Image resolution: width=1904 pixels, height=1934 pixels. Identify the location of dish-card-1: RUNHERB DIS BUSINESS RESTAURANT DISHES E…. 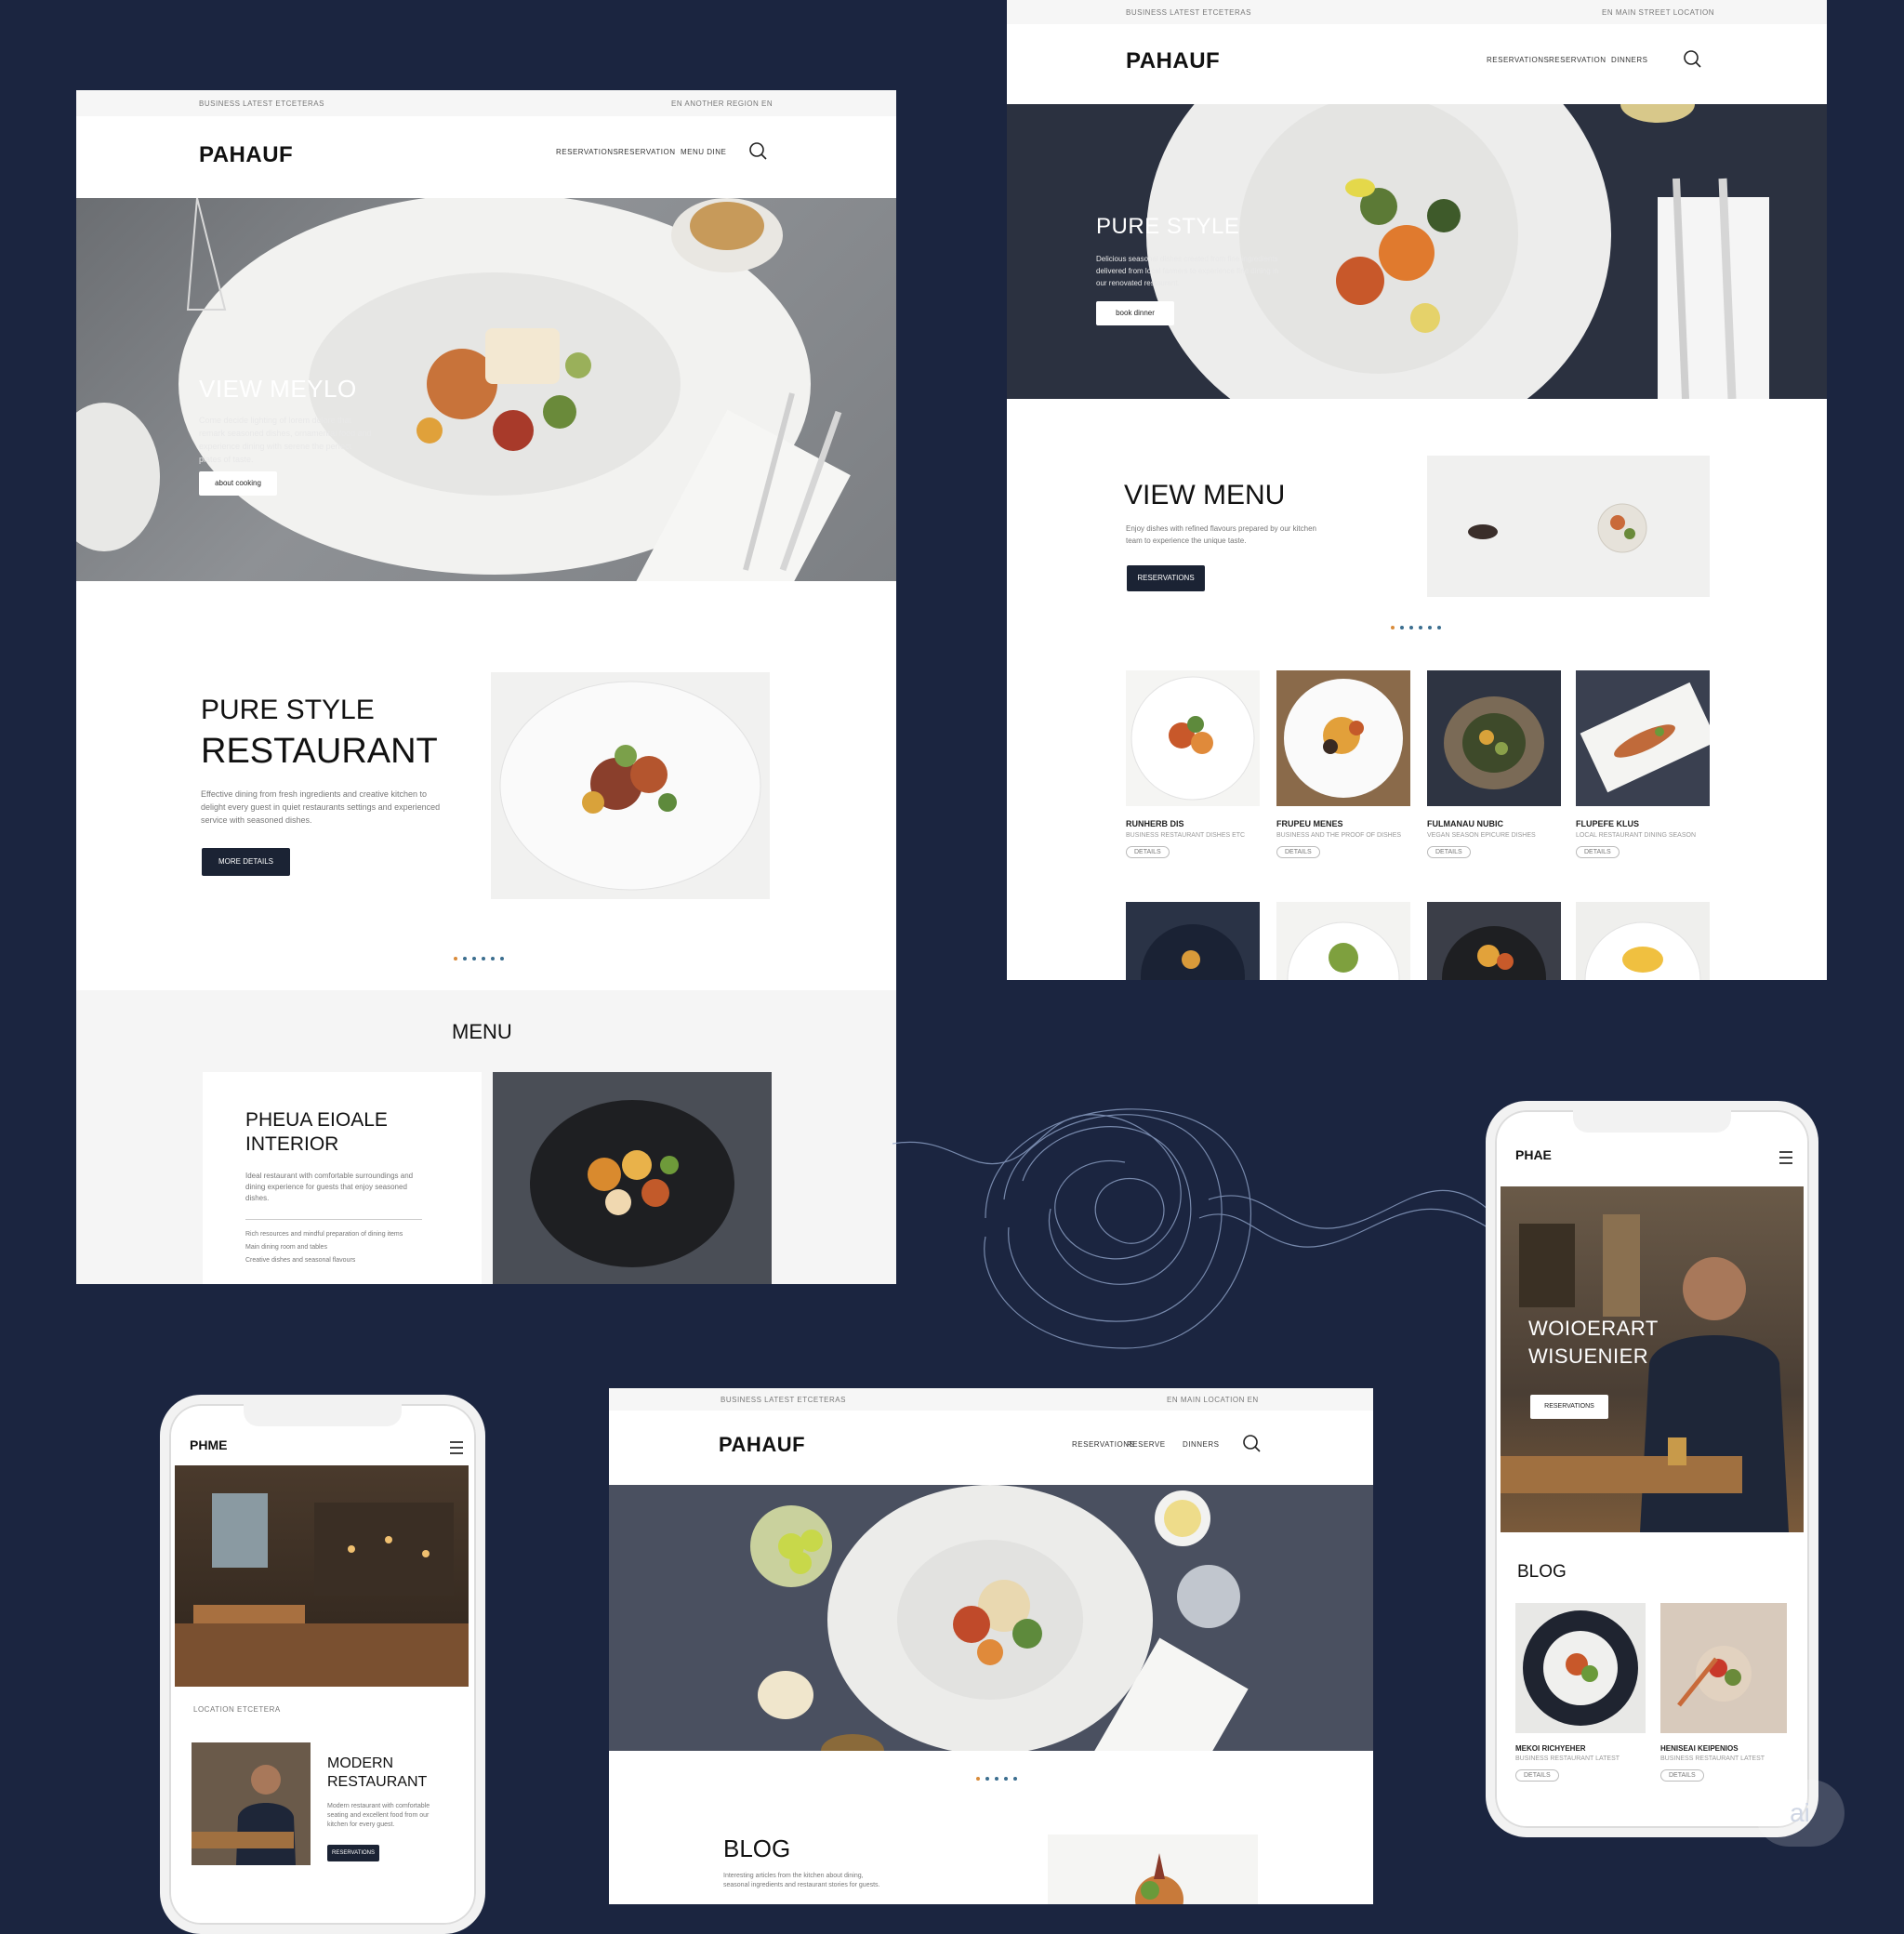
(1193, 764).